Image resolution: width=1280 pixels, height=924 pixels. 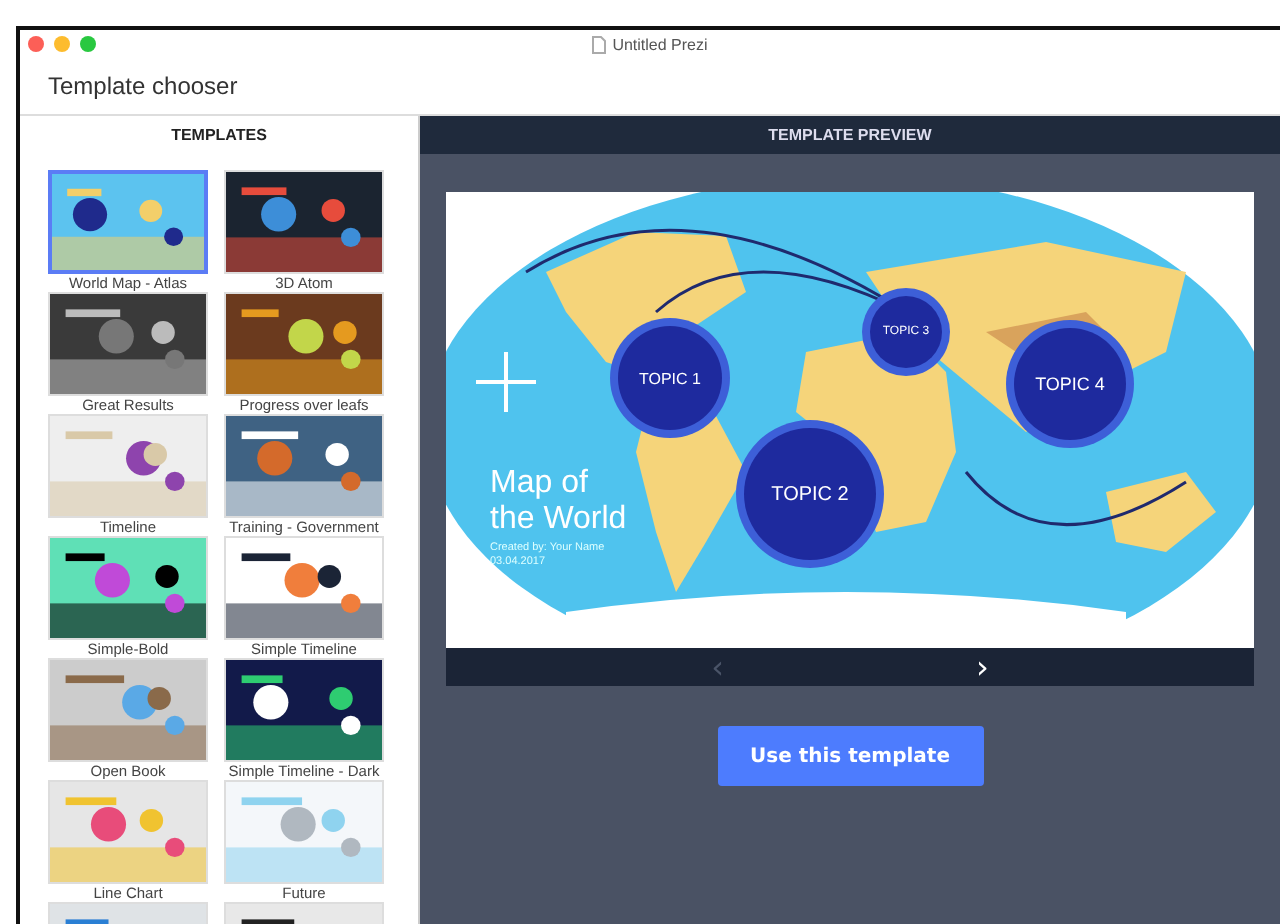 What do you see at coordinates (36, 44) in the screenshot?
I see `close-button` at bounding box center [36, 44].